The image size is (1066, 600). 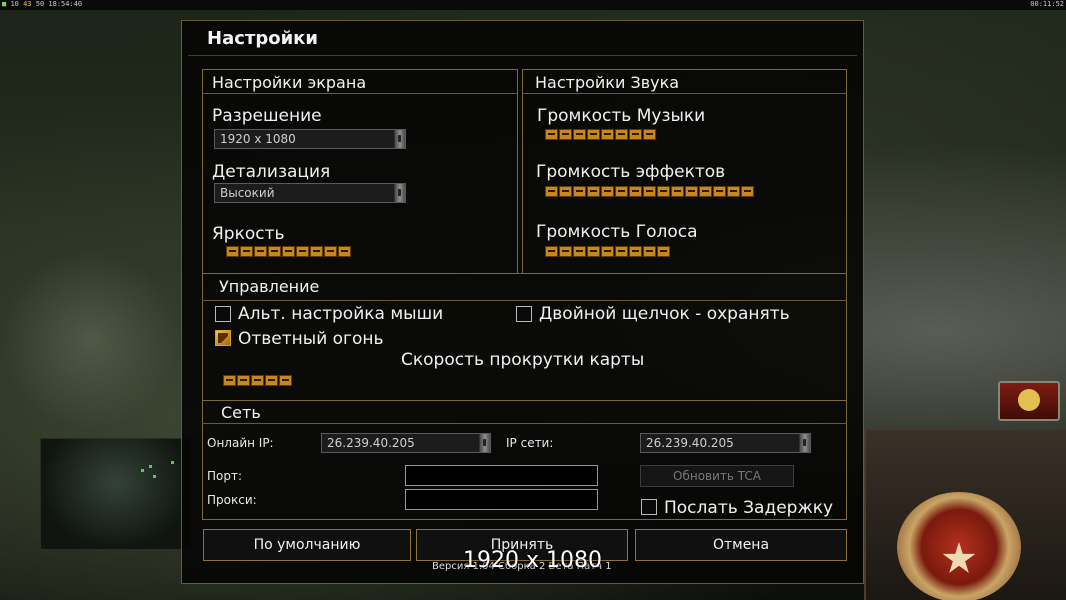 What do you see at coordinates (621, 116) in the screenshot?
I see `music-volume-label: Громкость Музыки` at bounding box center [621, 116].